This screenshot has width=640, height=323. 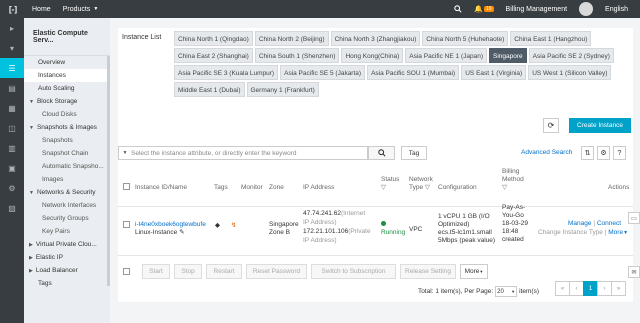 What do you see at coordinates (458, 9) in the screenshot?
I see `search-icon` at bounding box center [458, 9].